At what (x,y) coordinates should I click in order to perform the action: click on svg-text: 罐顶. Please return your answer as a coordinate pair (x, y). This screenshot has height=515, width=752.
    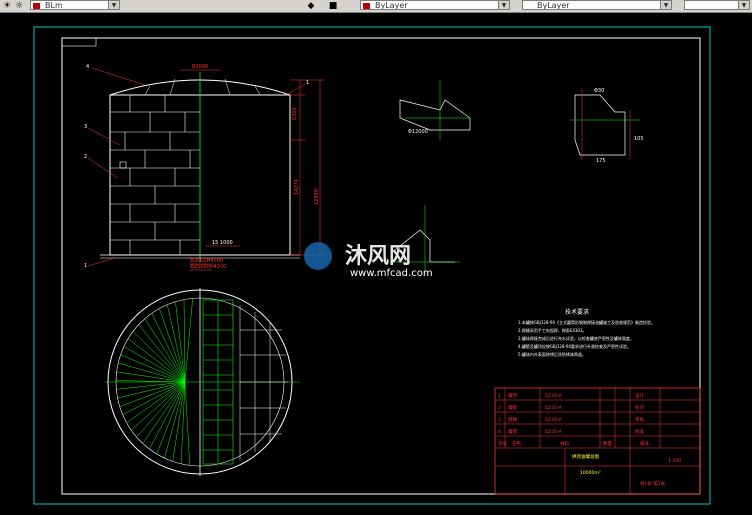
    Looking at the image, I should click on (512, 395).